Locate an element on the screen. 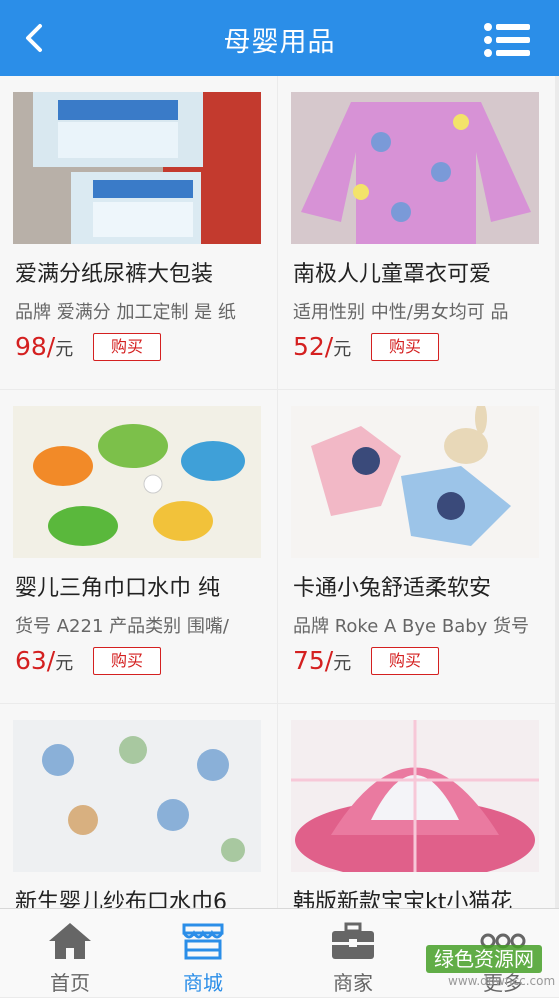  product-card: 韩版新款宝宝kt小猫花 is located at coordinates (416, 806).